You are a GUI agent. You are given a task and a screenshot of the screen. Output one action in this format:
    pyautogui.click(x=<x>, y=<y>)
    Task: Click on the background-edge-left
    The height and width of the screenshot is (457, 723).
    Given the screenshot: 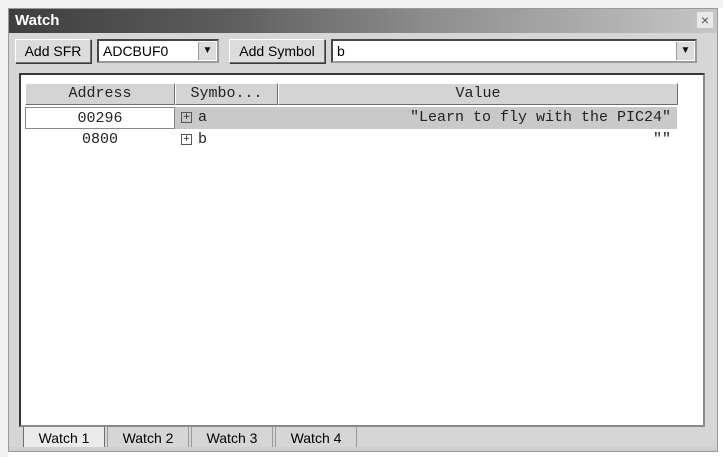 What is the action you would take?
    pyautogui.click(x=4, y=228)
    